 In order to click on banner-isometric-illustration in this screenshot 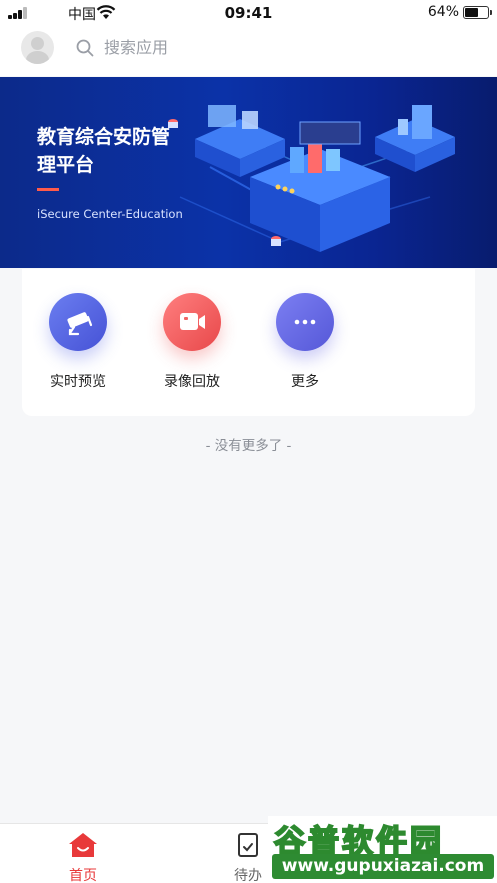, I will do `click(311, 178)`.